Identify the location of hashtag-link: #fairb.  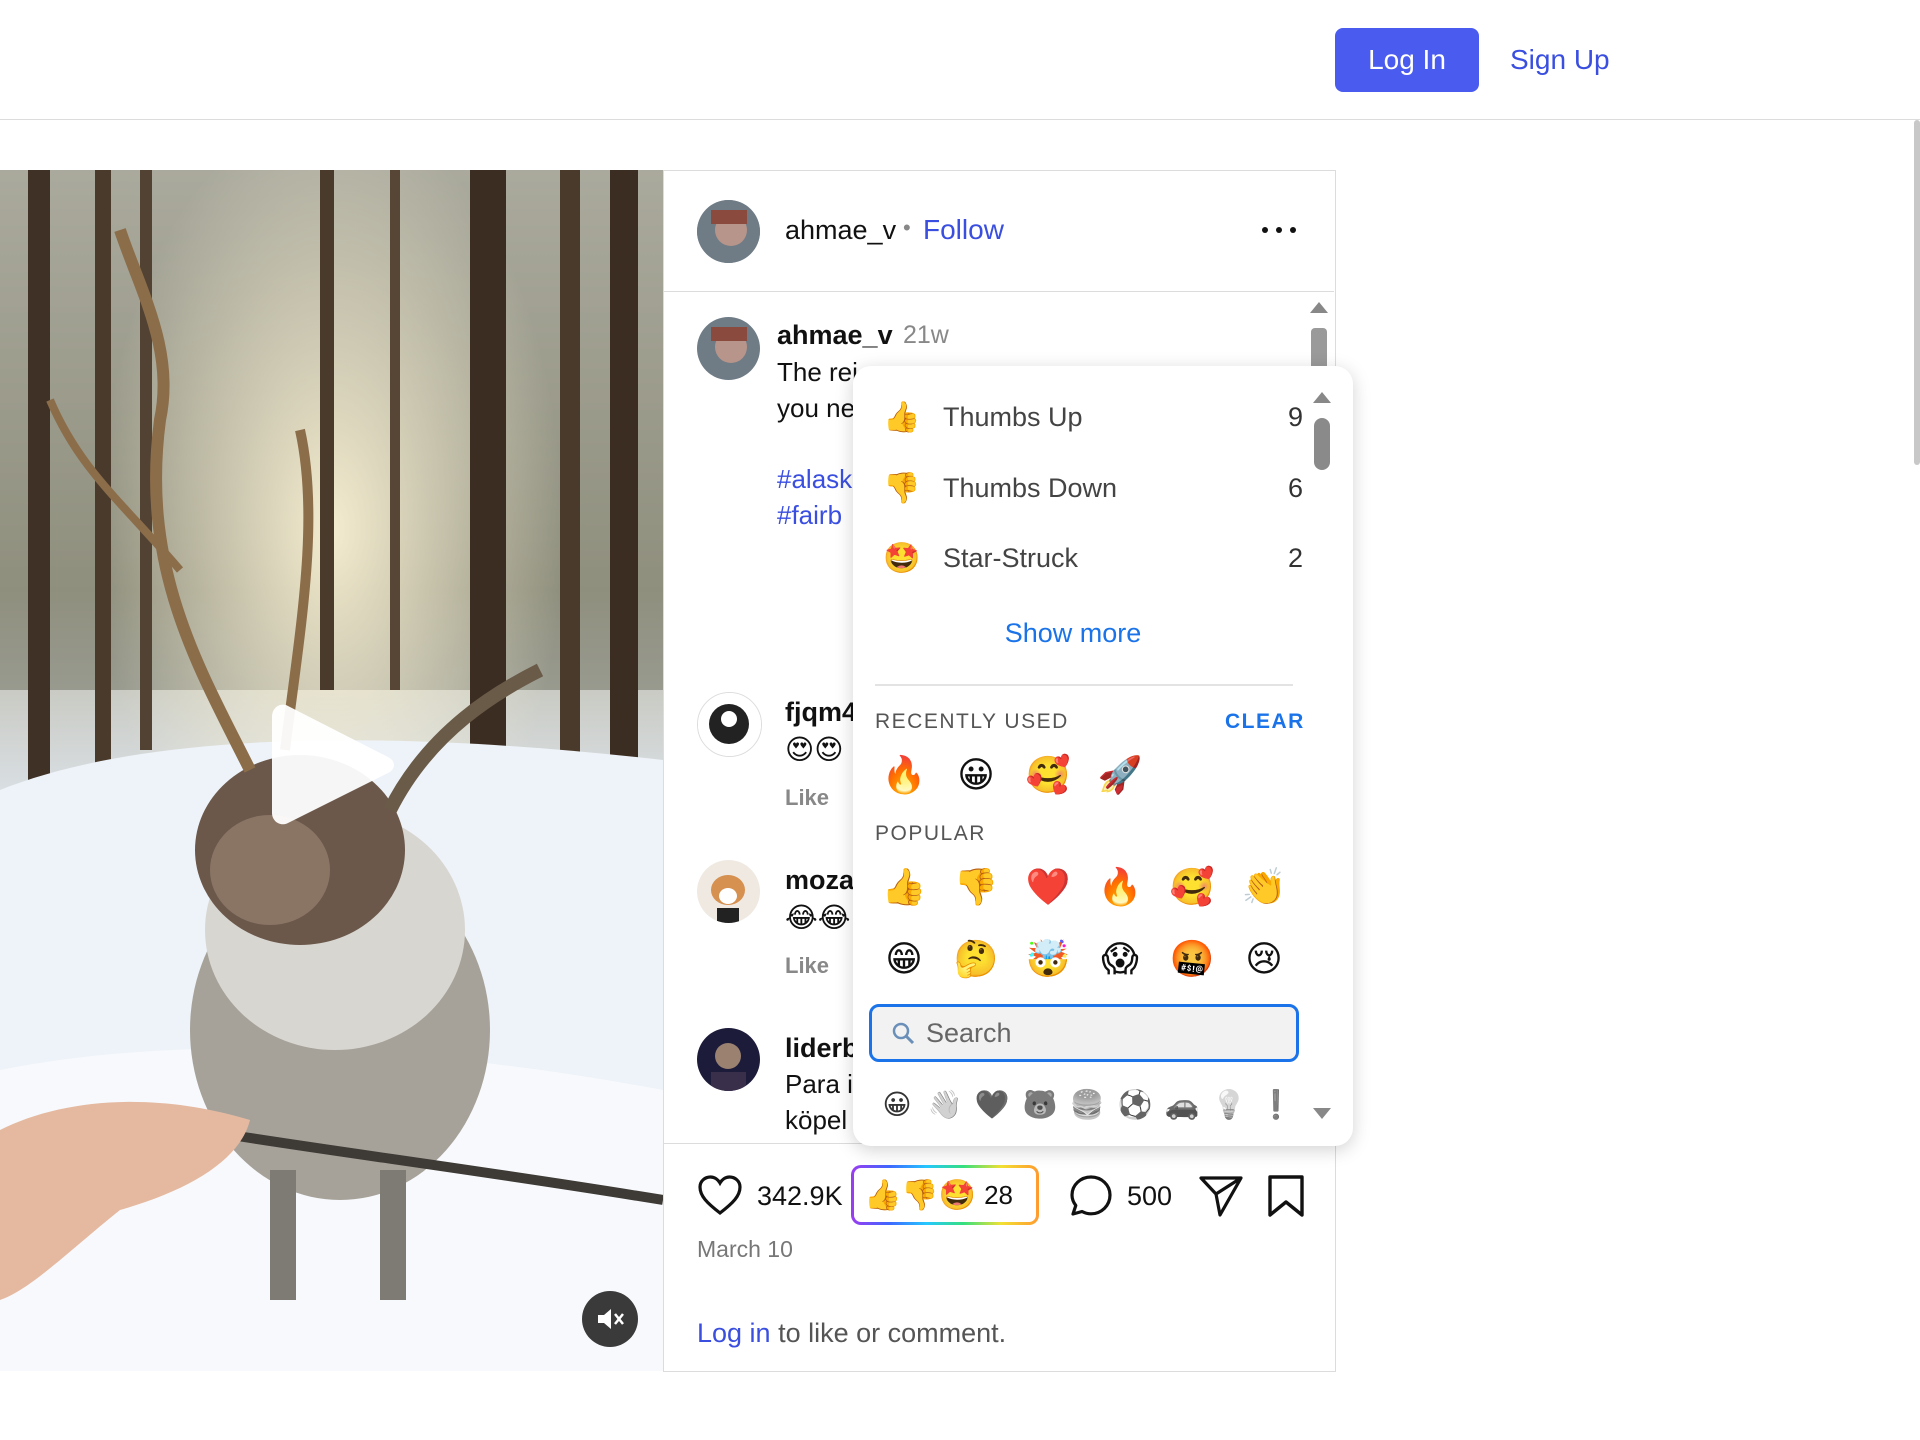
(809, 515).